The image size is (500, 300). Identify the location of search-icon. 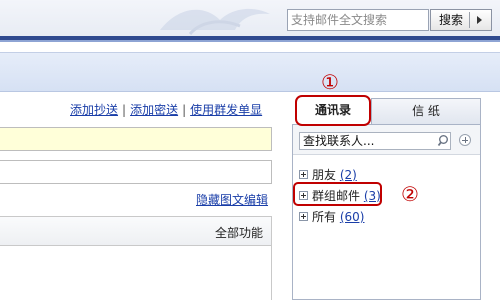
(444, 141).